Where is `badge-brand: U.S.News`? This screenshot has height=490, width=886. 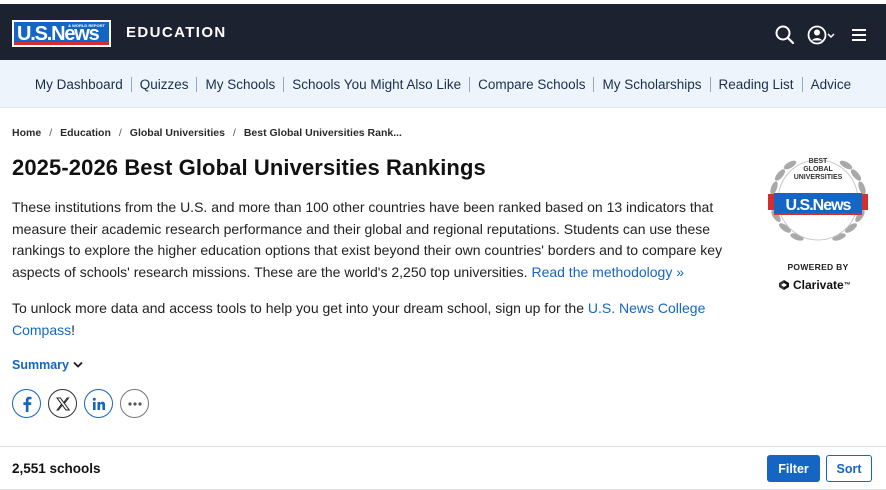 badge-brand: U.S.News is located at coordinates (819, 205).